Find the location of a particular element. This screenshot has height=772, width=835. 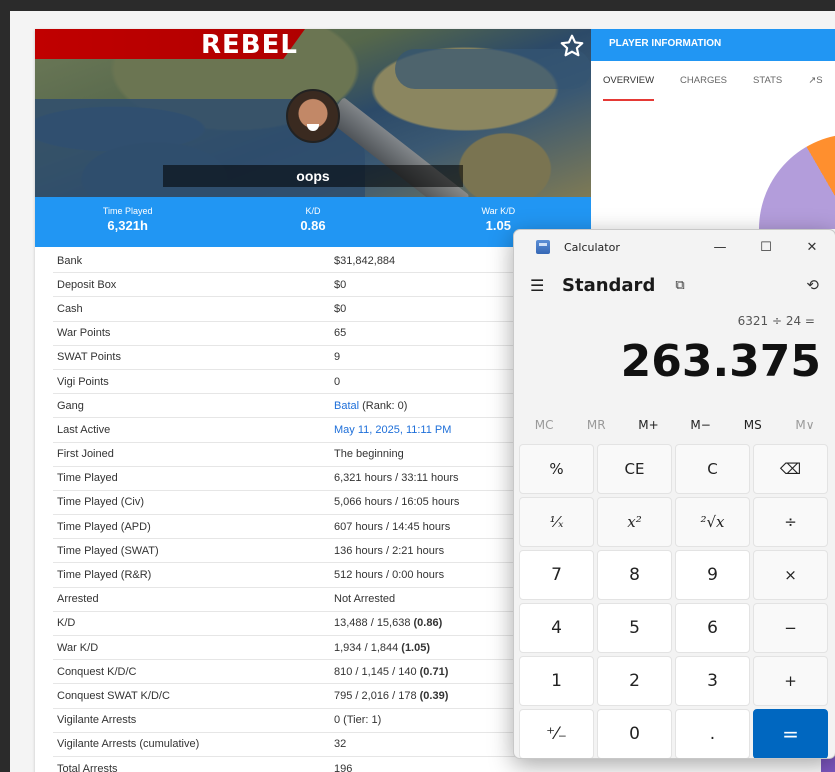

table-row: Conquest K/D/C 810 / 1,145 / 140 (0.71) is located at coordinates (293, 672).